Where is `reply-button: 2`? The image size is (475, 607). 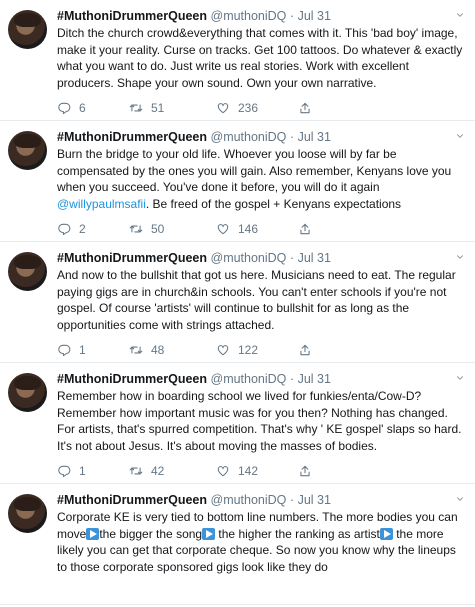
reply-button: 2 is located at coordinates (93, 229).